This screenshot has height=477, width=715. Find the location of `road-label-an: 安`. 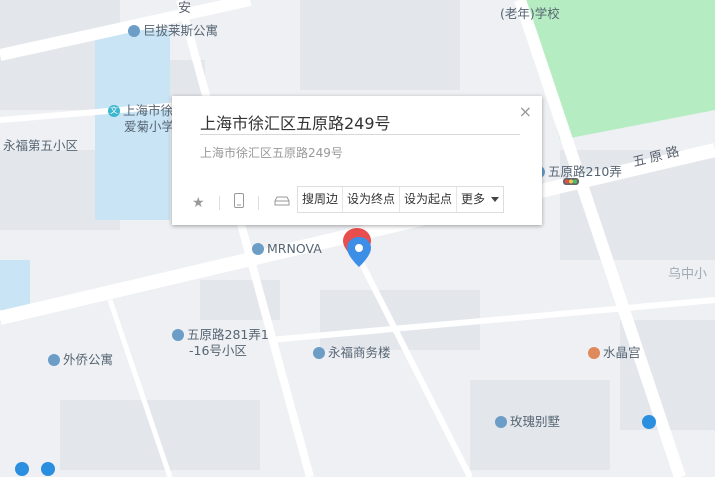

road-label-an: 安 is located at coordinates (185, 8).